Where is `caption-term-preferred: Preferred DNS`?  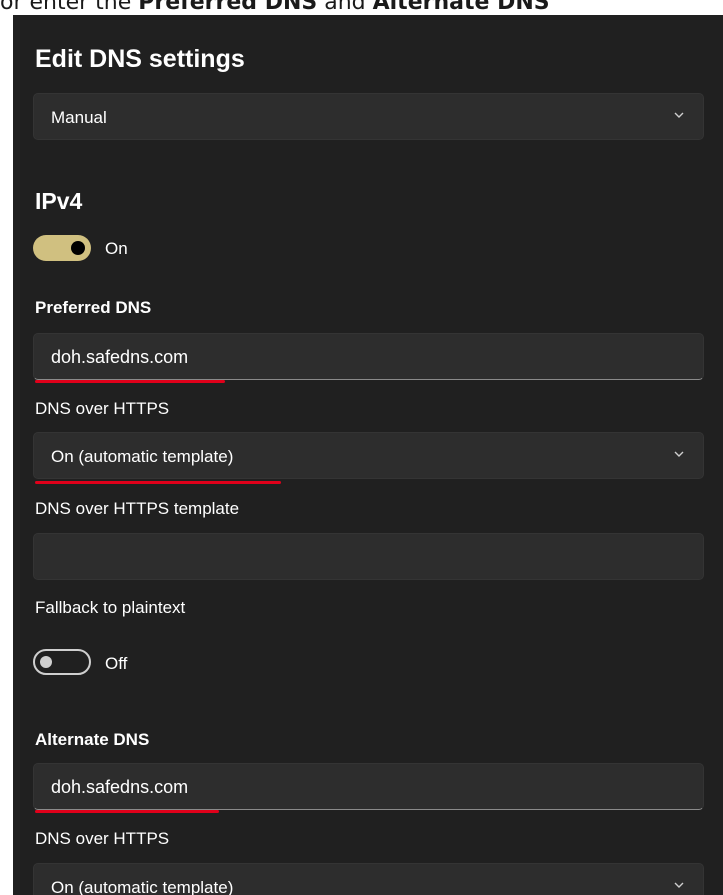 caption-term-preferred: Preferred DNS is located at coordinates (227, 6).